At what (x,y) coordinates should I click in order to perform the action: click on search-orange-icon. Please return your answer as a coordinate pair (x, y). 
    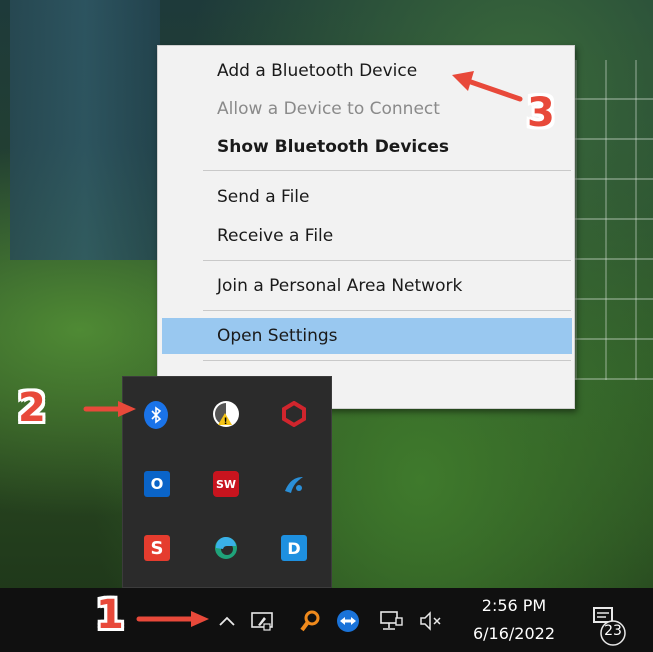
    Looking at the image, I should click on (310, 621).